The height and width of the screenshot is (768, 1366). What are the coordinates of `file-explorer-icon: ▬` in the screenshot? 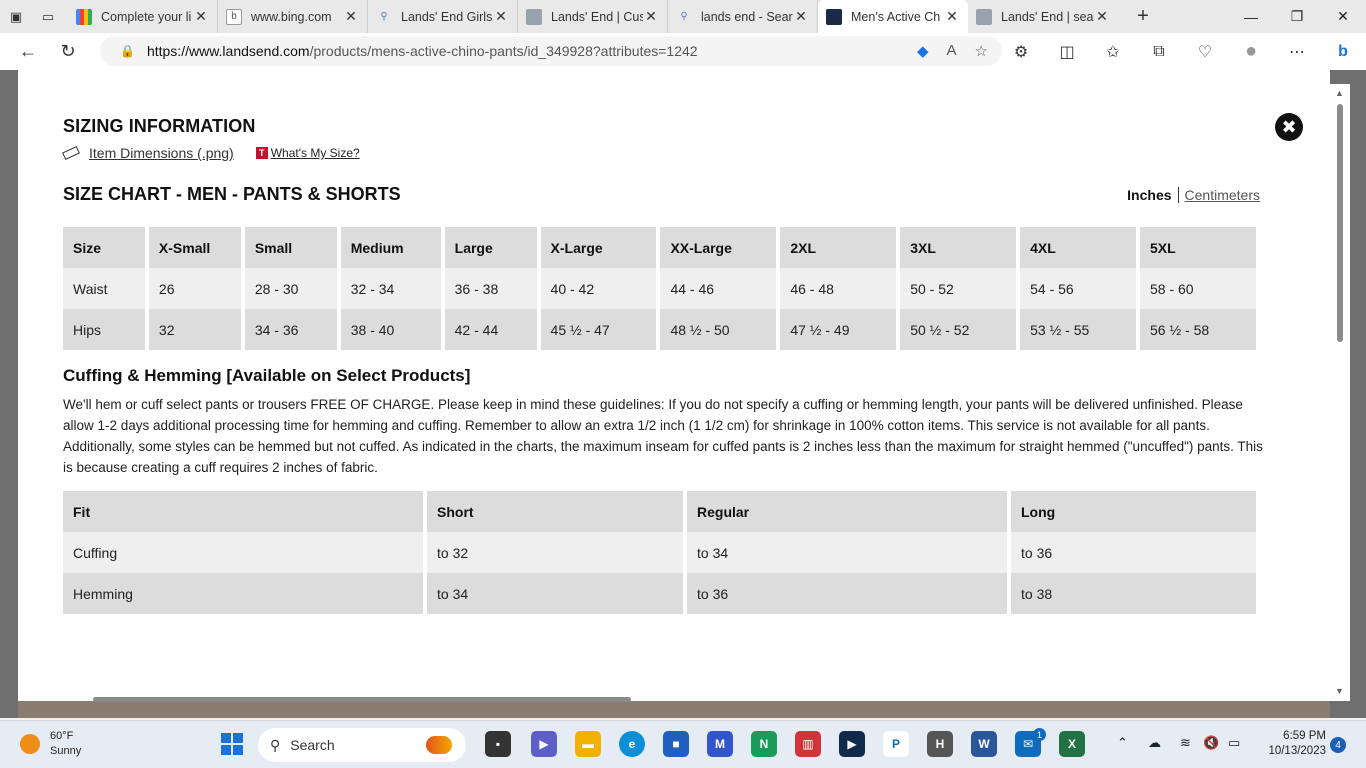 It's located at (588, 744).